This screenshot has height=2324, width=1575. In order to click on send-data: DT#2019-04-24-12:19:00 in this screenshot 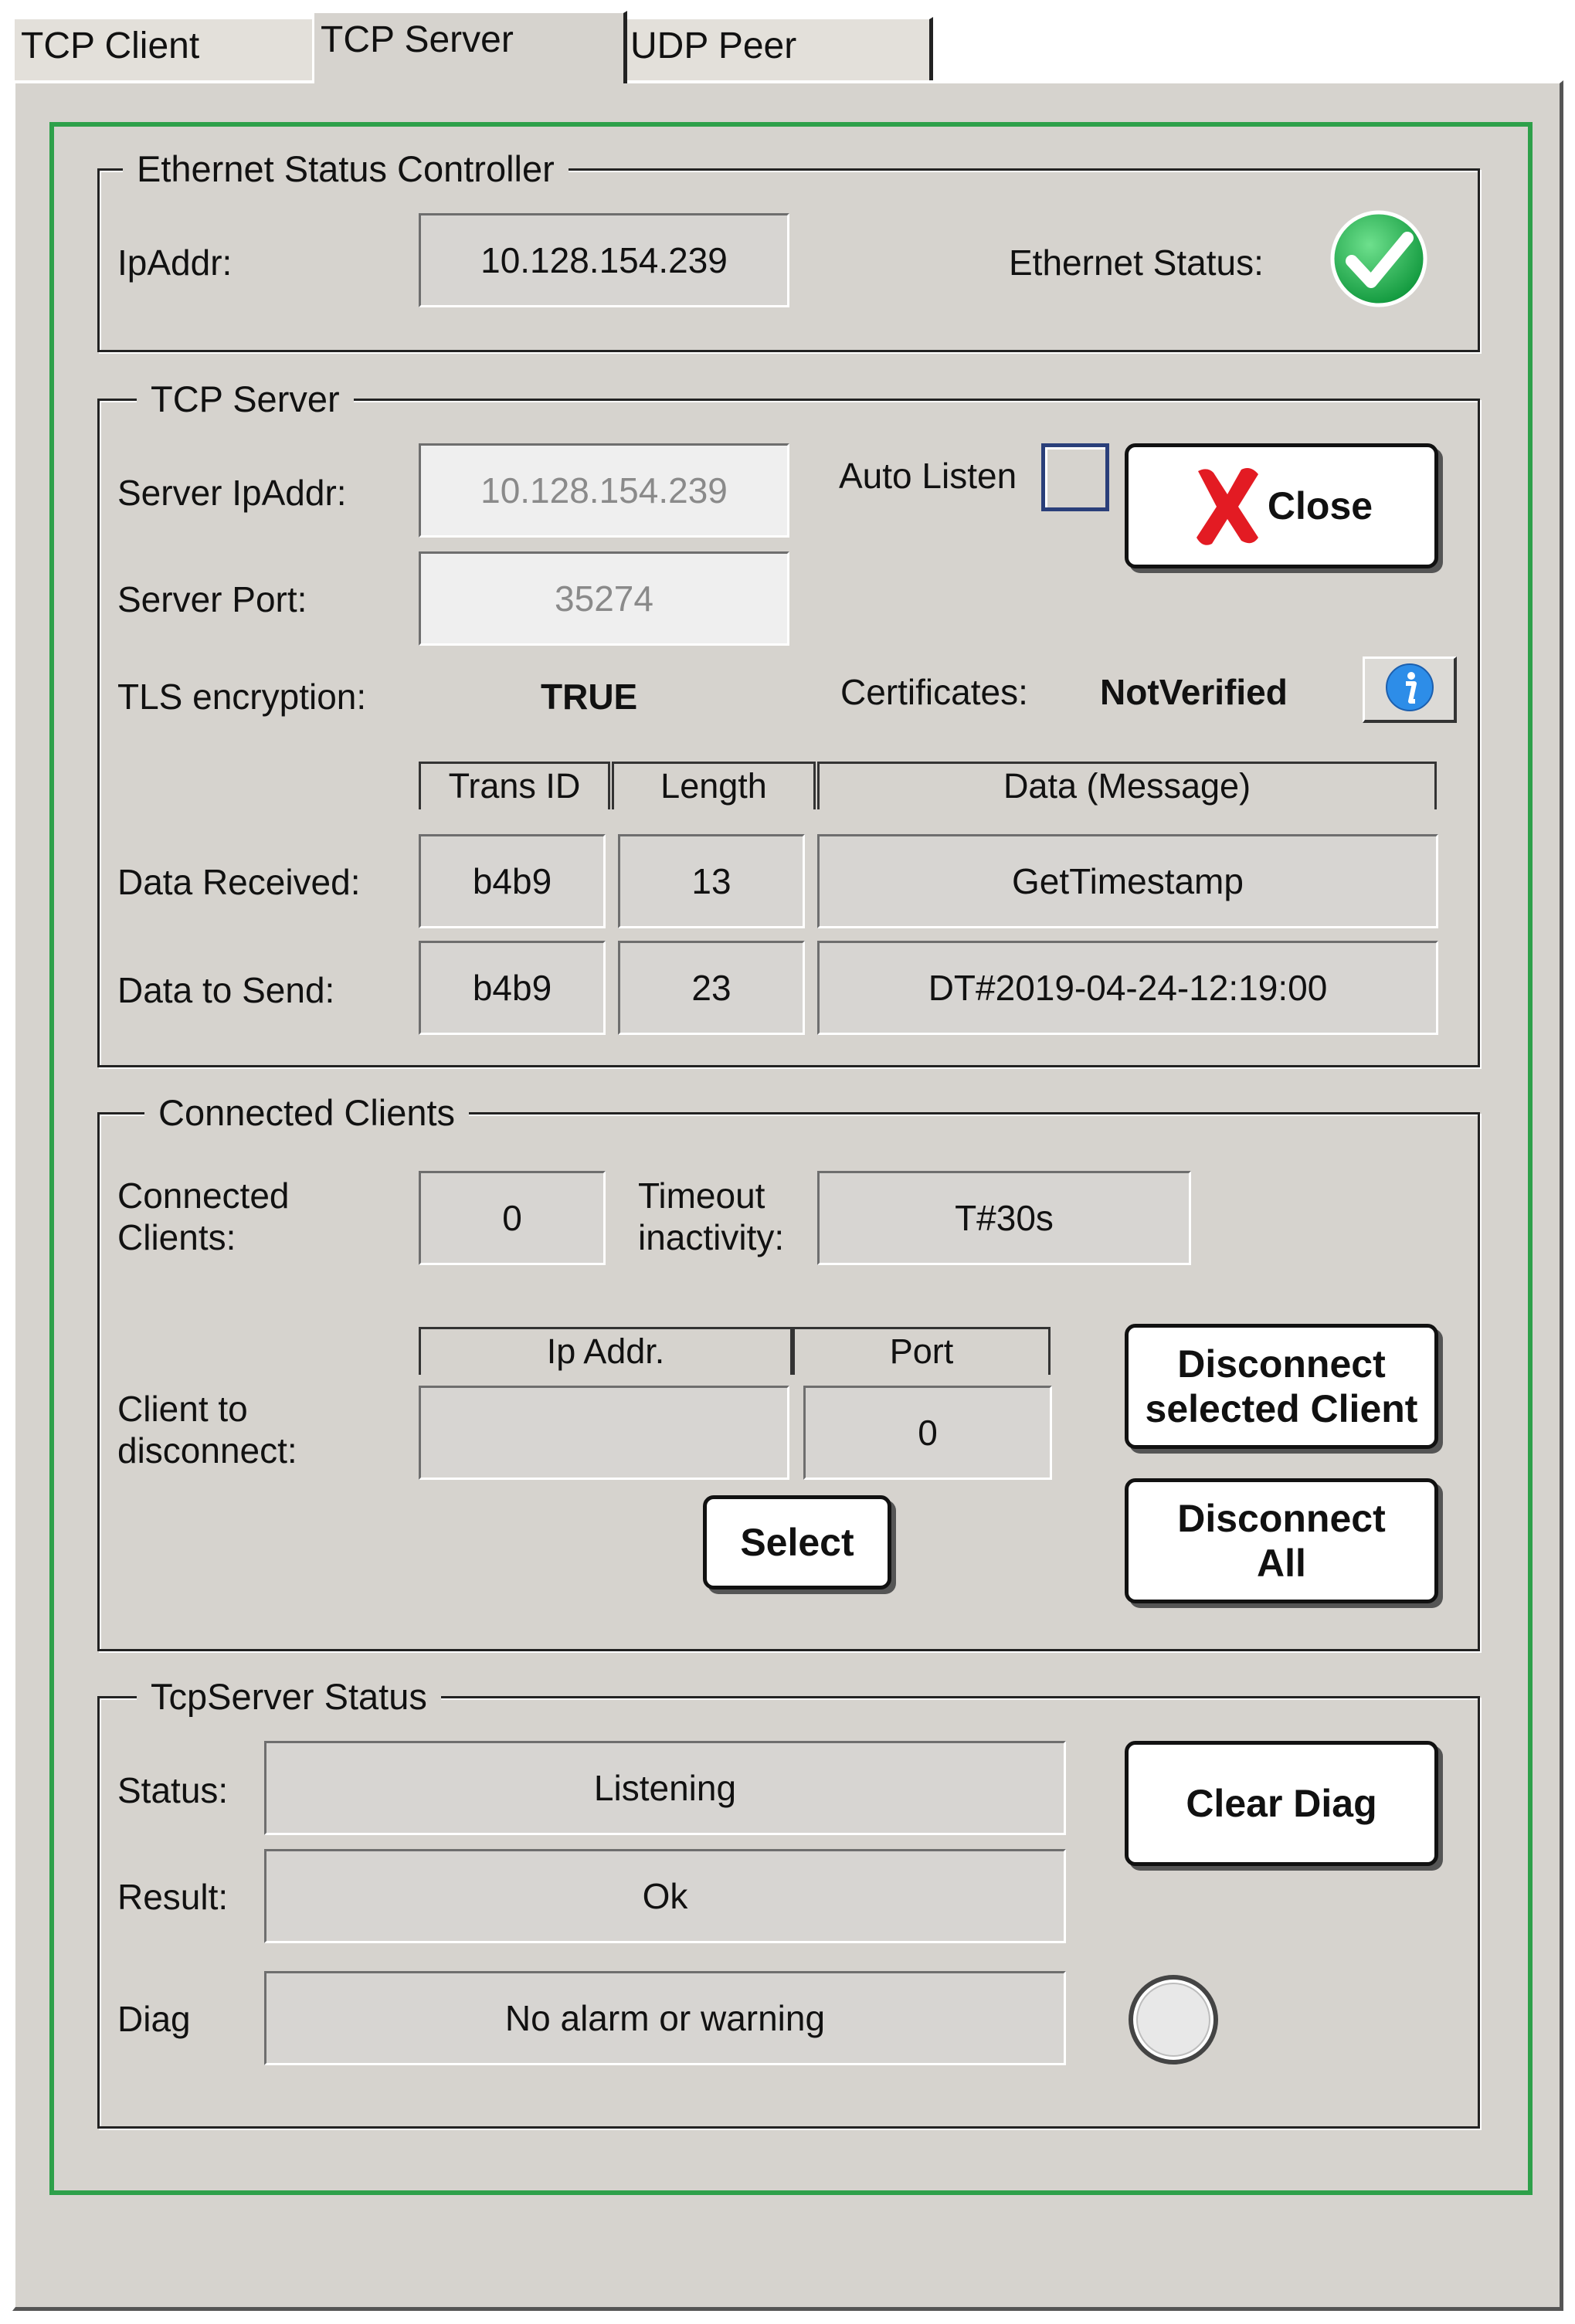, I will do `click(1127, 988)`.